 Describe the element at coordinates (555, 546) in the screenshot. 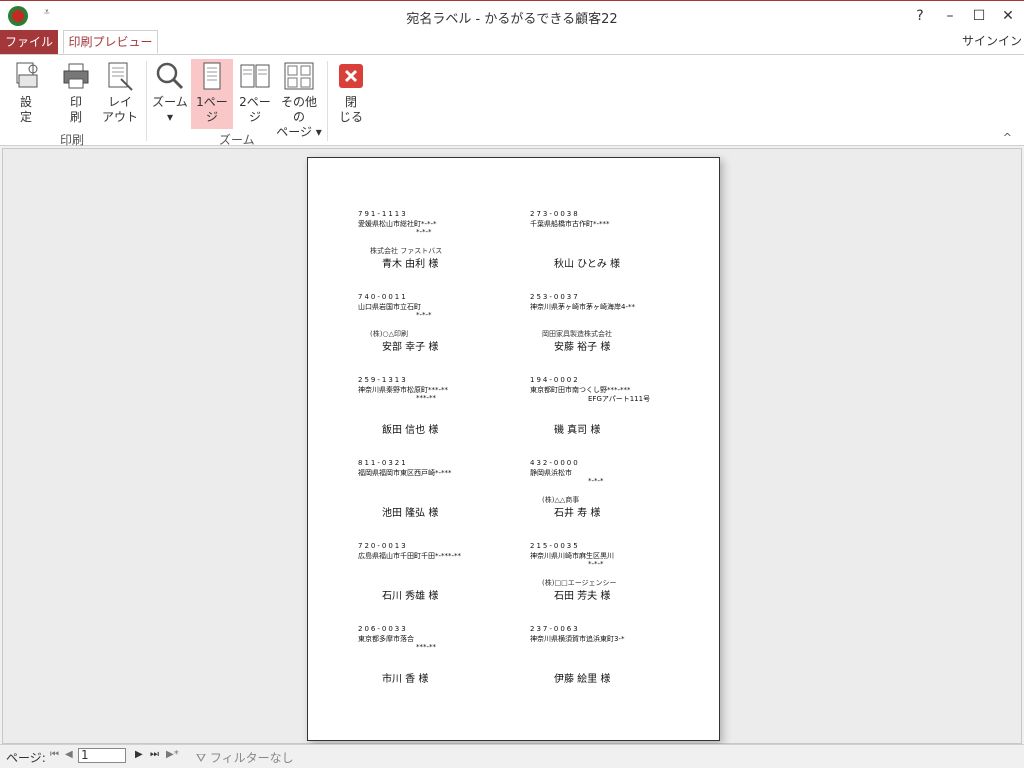

I see `label-zip: 215-0035` at that location.